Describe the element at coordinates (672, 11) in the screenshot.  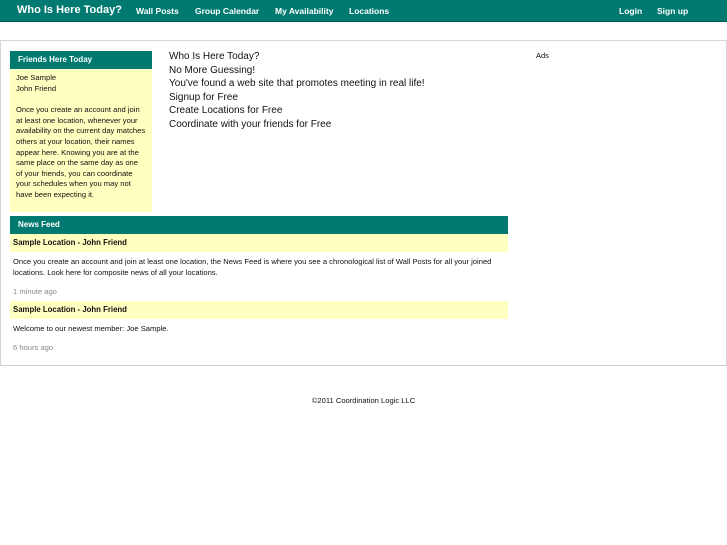
I see `signup-link: Sign up` at that location.